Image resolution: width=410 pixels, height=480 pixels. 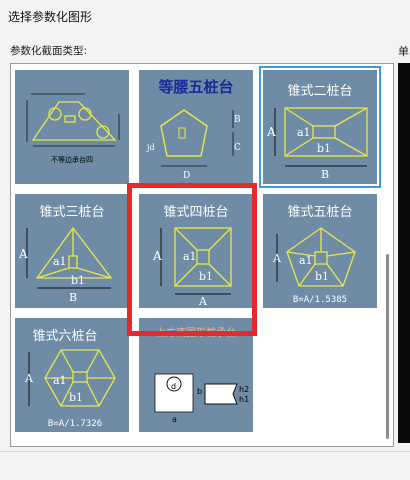 What do you see at coordinates (72, 375) in the screenshot?
I see `shape-tile-cone-six-pile: 锥式六桩台 A a1 b1 B=A/1.7326` at bounding box center [72, 375].